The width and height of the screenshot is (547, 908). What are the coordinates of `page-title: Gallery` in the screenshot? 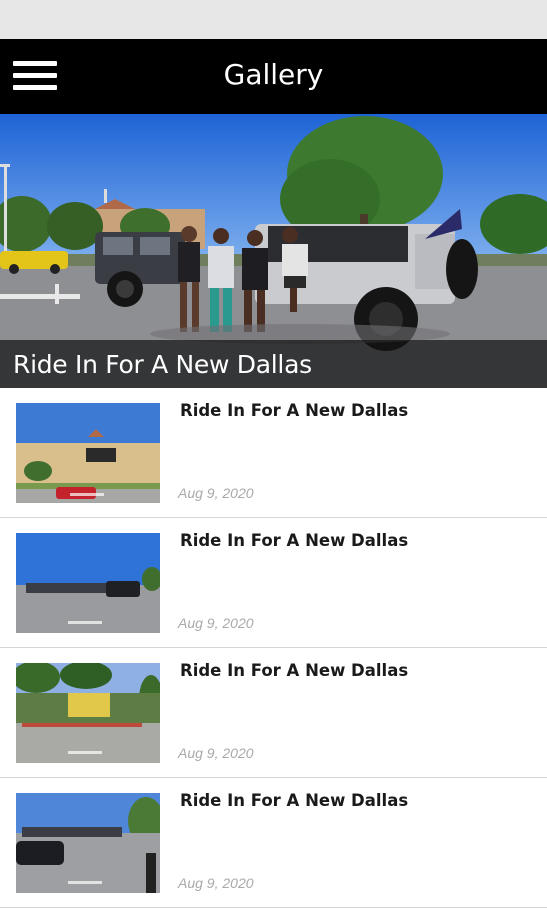 It's located at (273, 74).